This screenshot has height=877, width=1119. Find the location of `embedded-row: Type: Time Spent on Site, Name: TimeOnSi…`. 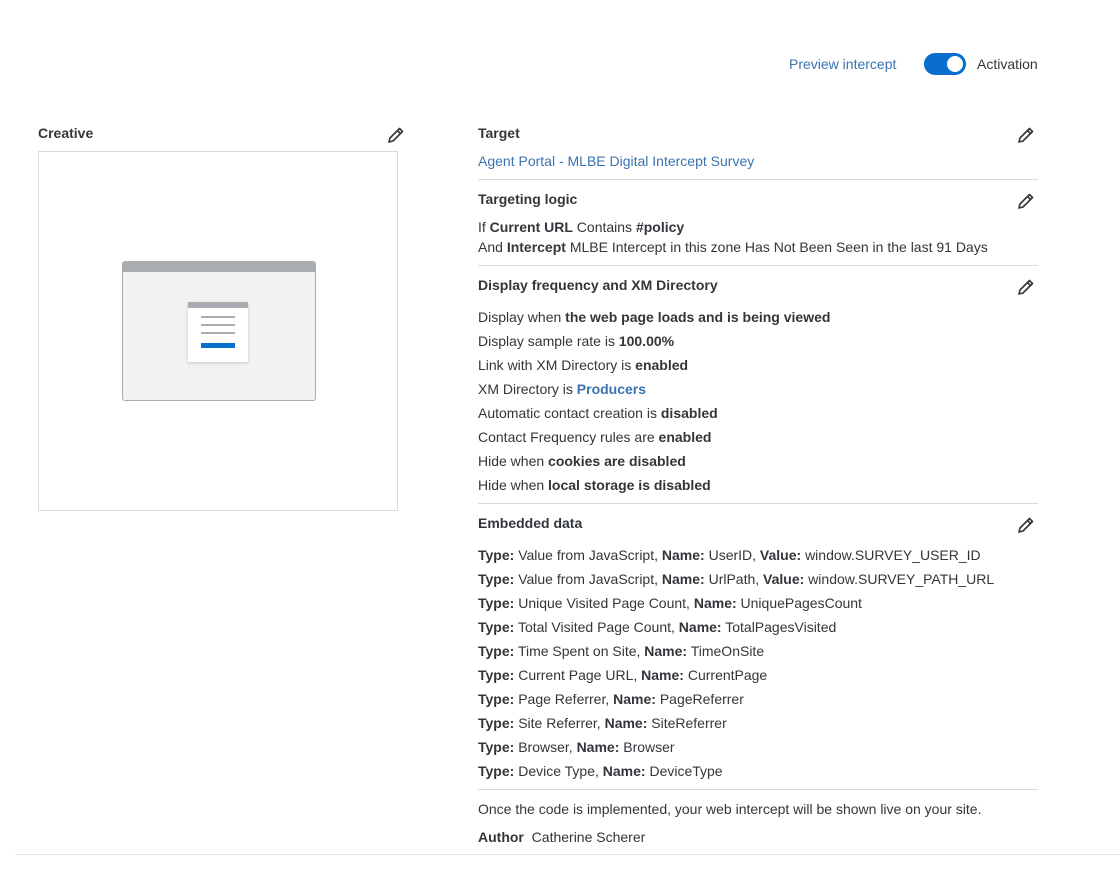

embedded-row: Type: Time Spent on Site, Name: TimeOnSi… is located at coordinates (621, 651).